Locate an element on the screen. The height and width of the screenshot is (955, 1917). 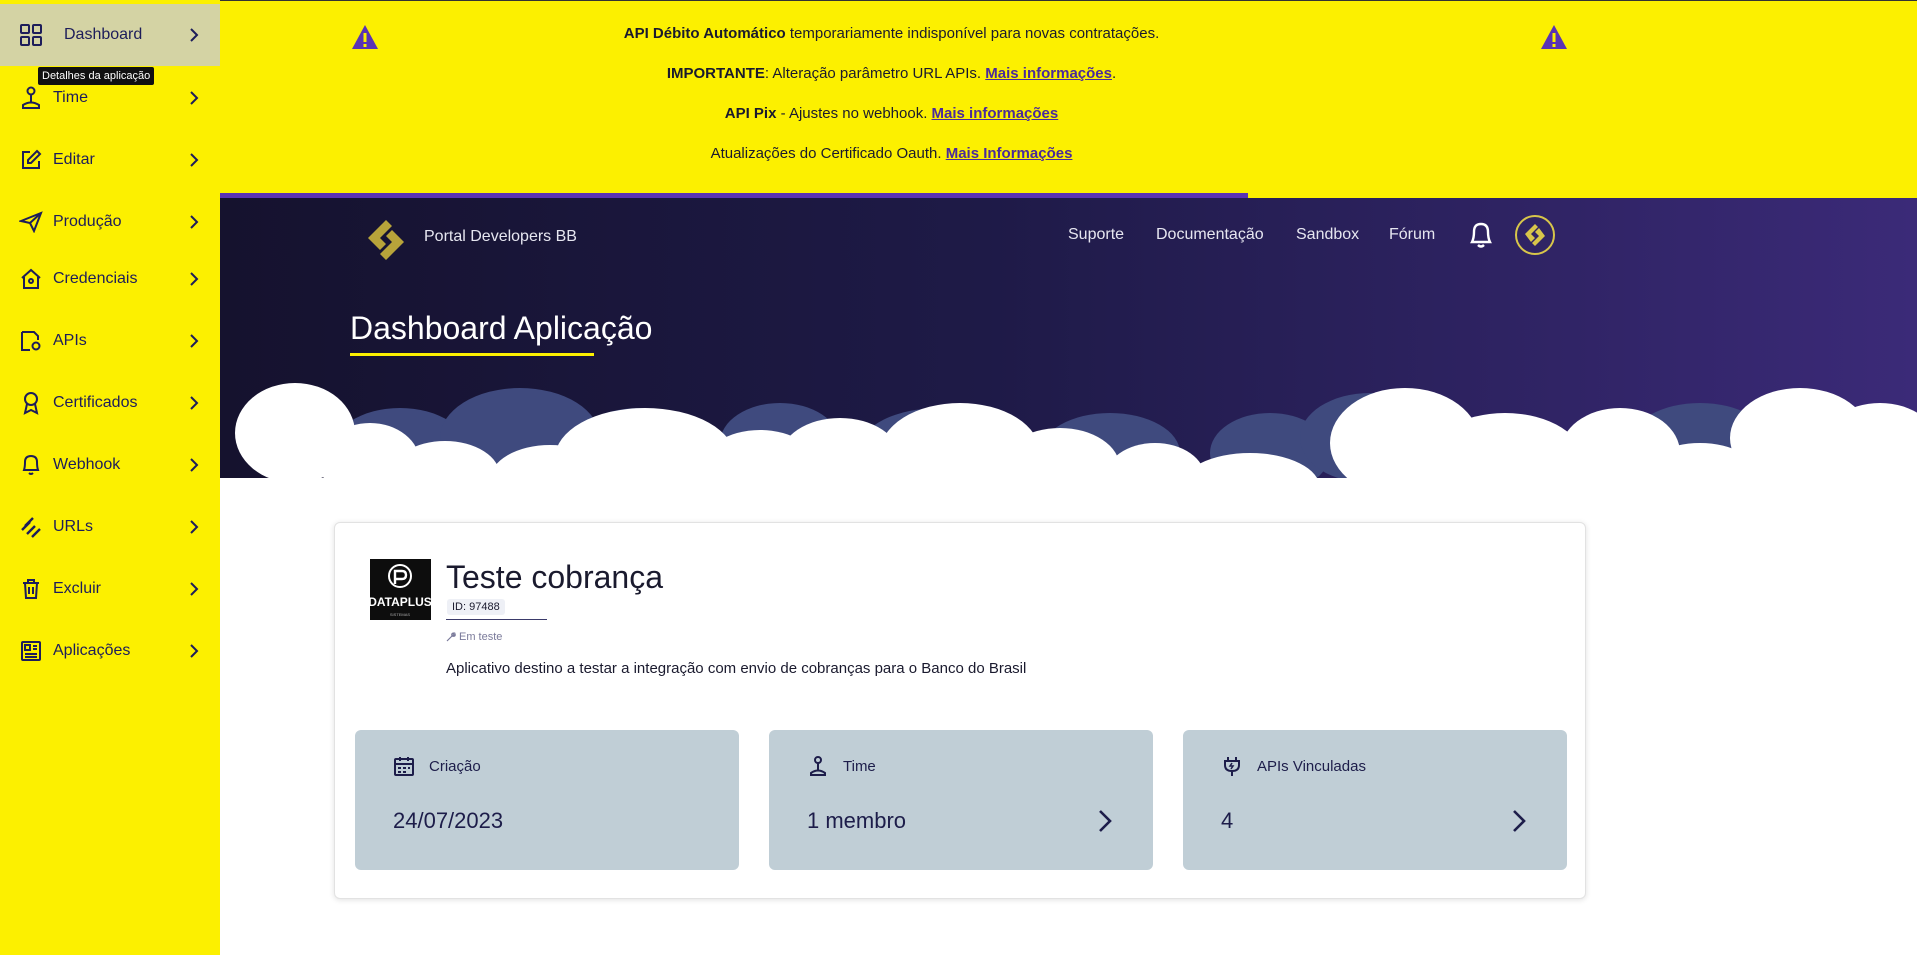
sidebar-item-label: Webhook is located at coordinates (87, 464).